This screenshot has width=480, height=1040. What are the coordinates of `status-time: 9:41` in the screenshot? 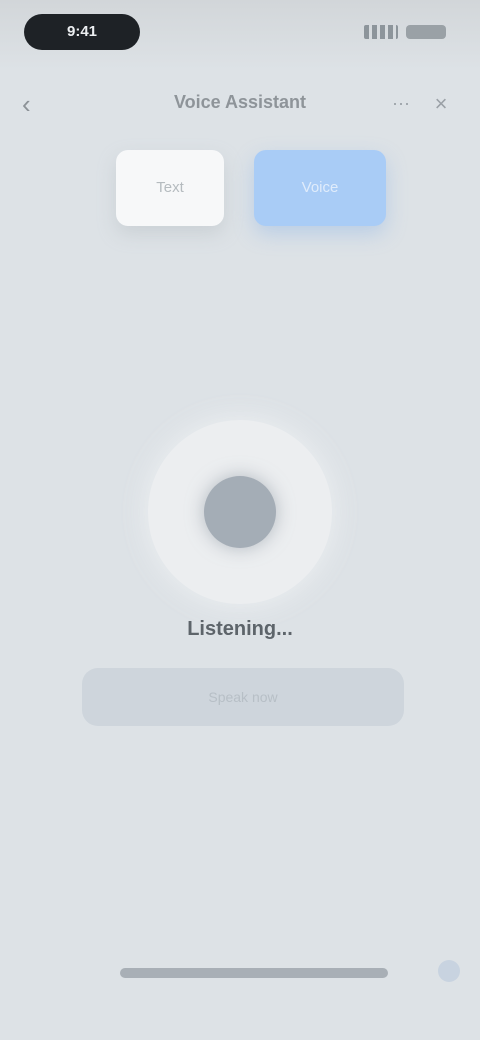 It's located at (82, 32).